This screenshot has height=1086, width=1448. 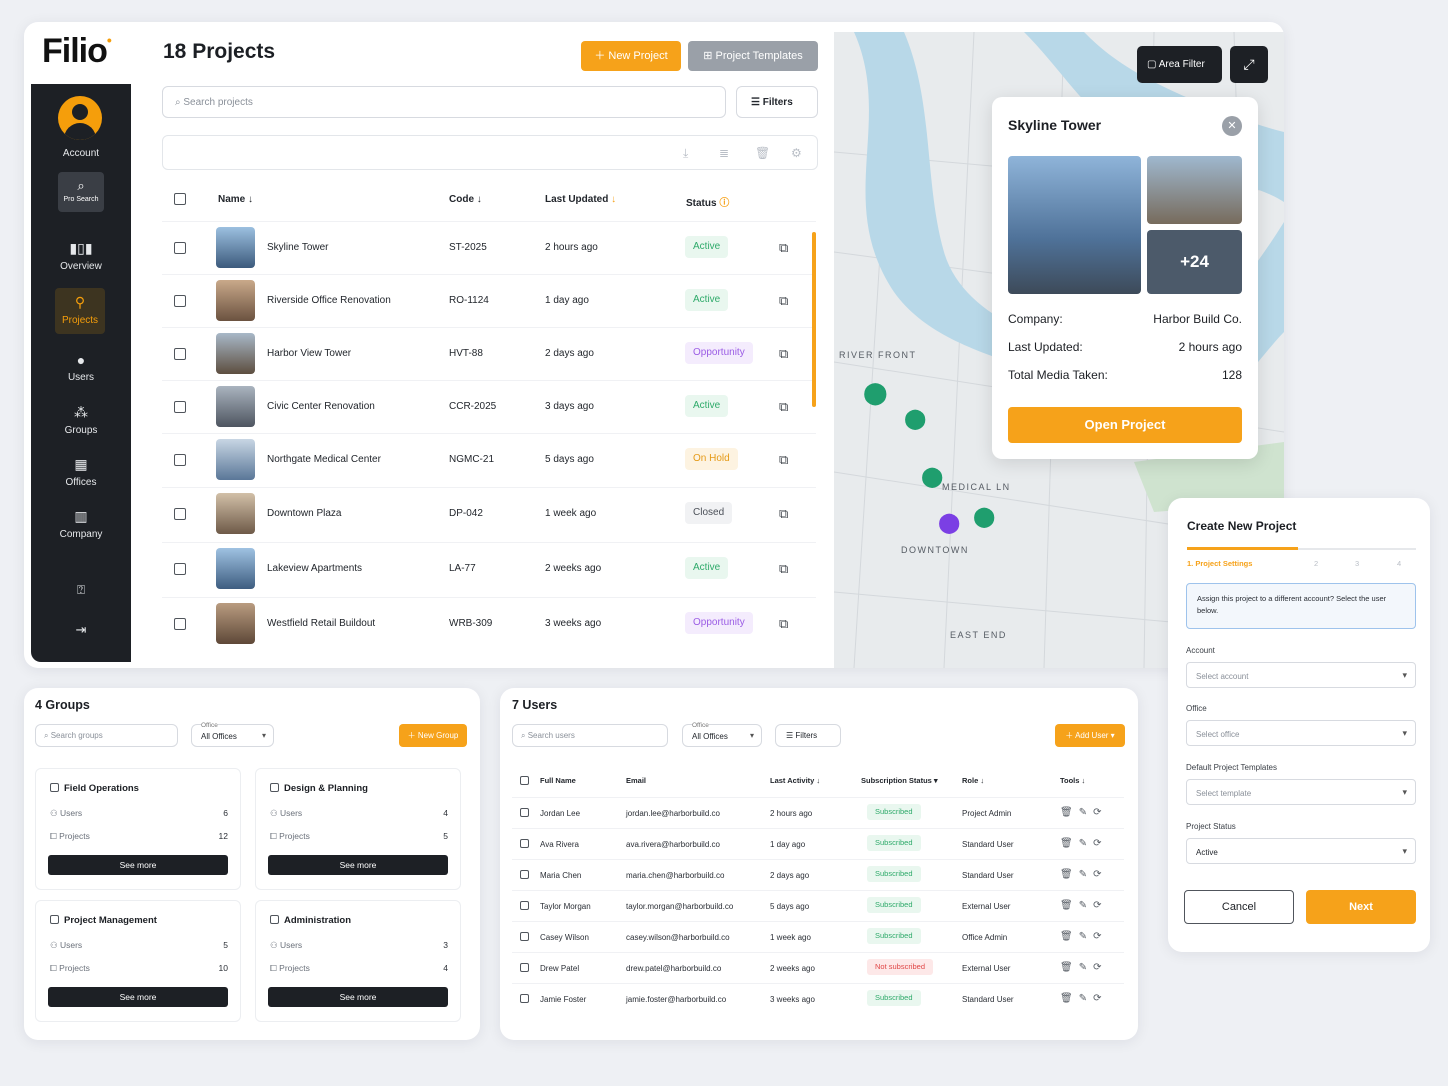 What do you see at coordinates (310, 920) in the screenshot?
I see `group-name: Administration` at bounding box center [310, 920].